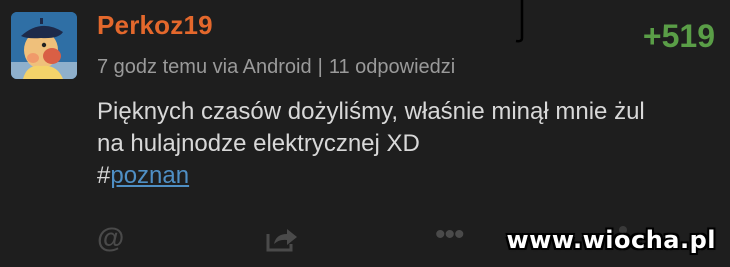 The height and width of the screenshot is (267, 730). I want to click on tag-link: poznan, so click(149, 175).